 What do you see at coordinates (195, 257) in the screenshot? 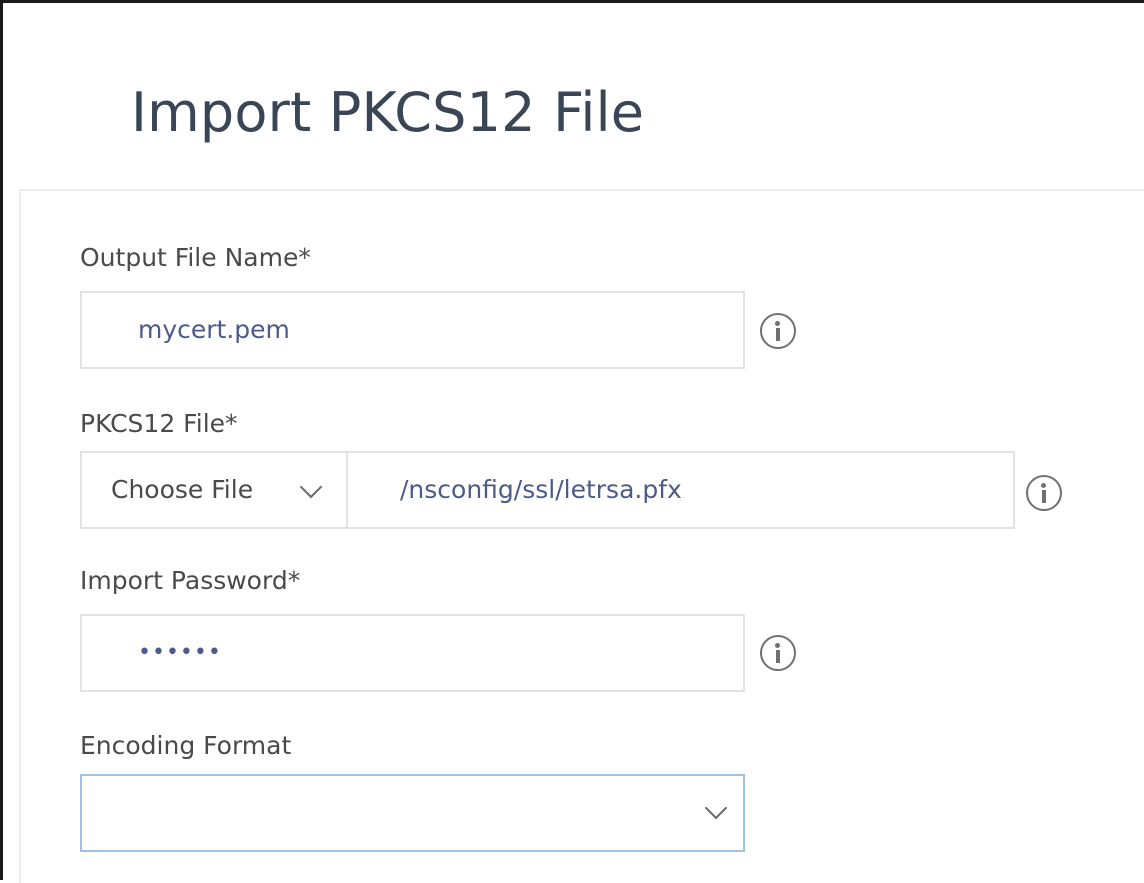
I see `output-file-name-label: Output File Name*` at bounding box center [195, 257].